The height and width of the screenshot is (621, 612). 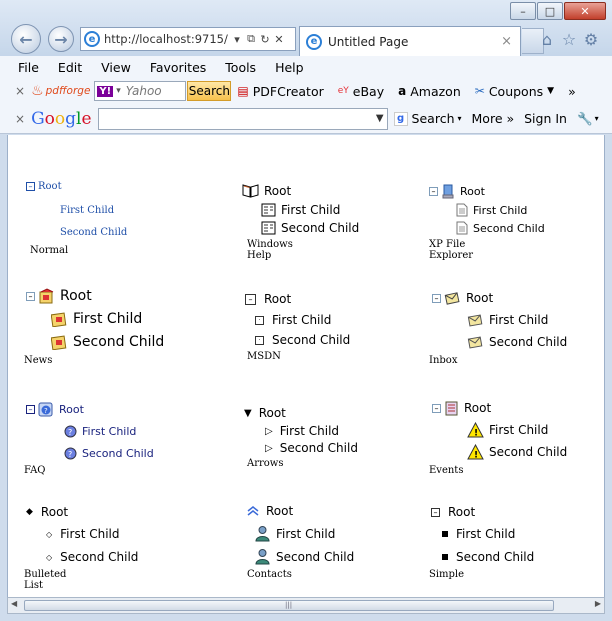 I want to click on tree-caption: Bulleted List, so click(x=45, y=580).